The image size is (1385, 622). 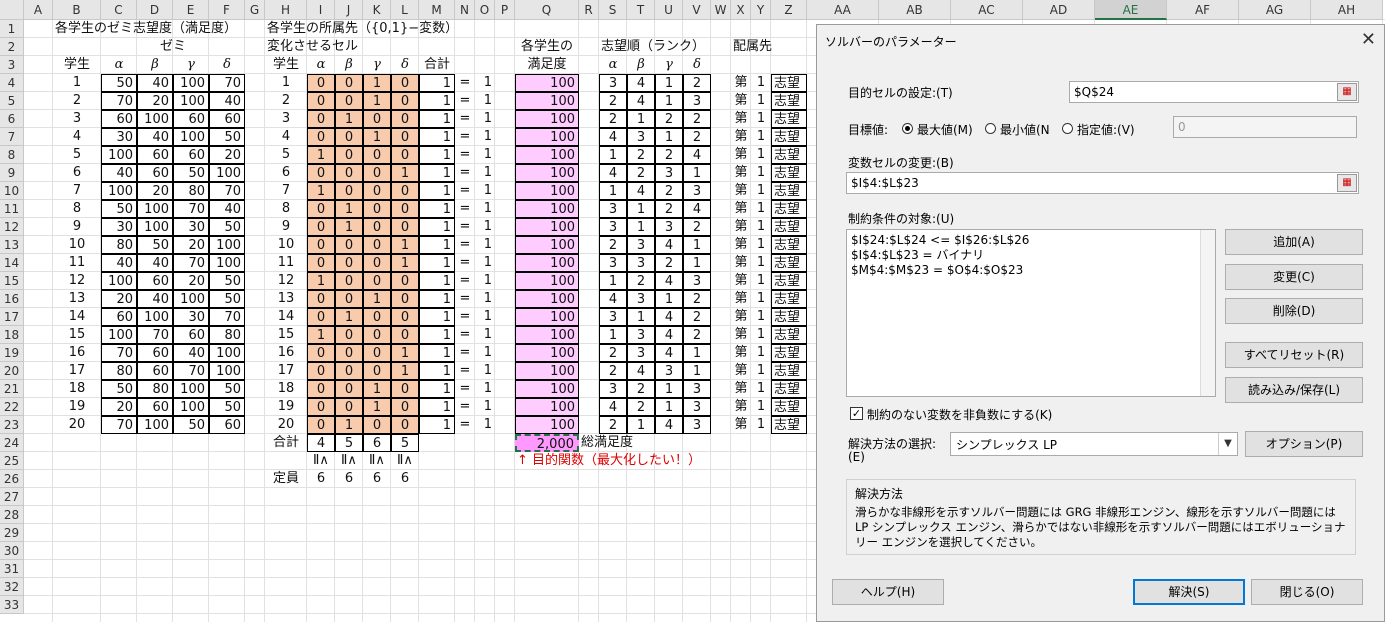 What do you see at coordinates (669, 10) in the screenshot?
I see `column-header: U` at bounding box center [669, 10].